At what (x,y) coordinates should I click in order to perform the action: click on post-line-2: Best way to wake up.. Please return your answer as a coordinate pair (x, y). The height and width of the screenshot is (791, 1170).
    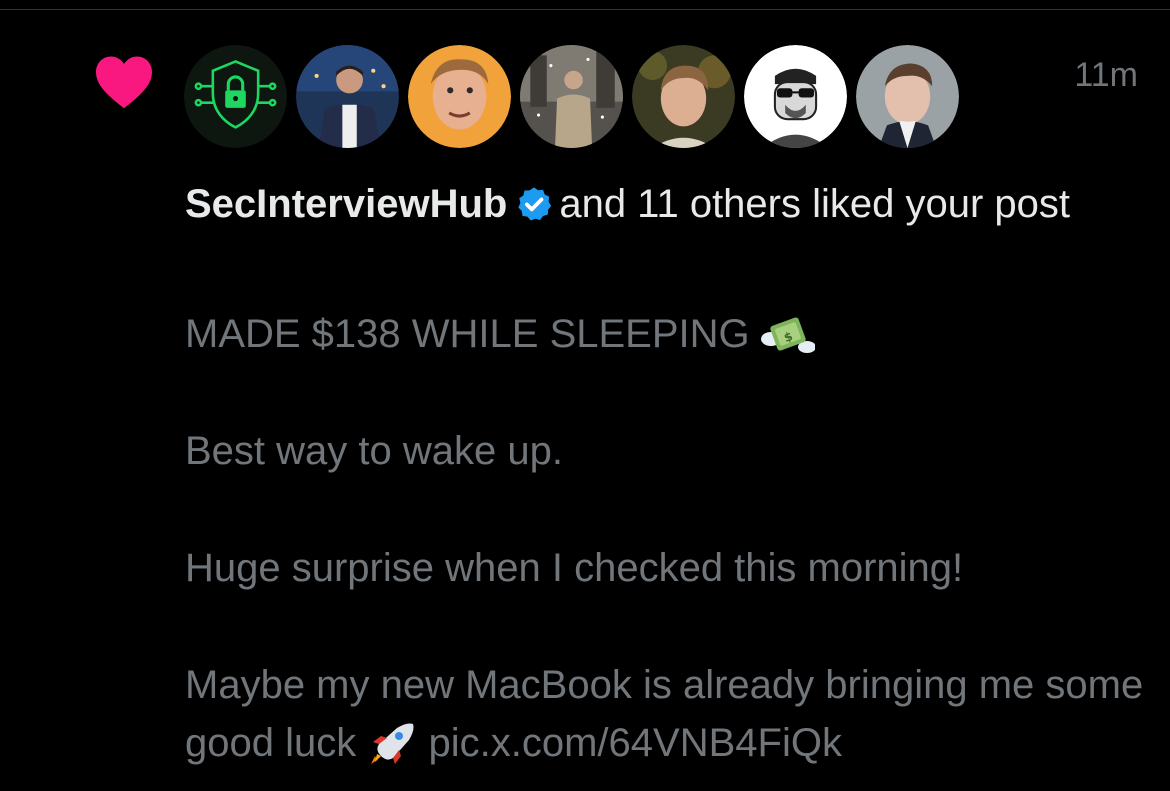
    Looking at the image, I should click on (374, 451).